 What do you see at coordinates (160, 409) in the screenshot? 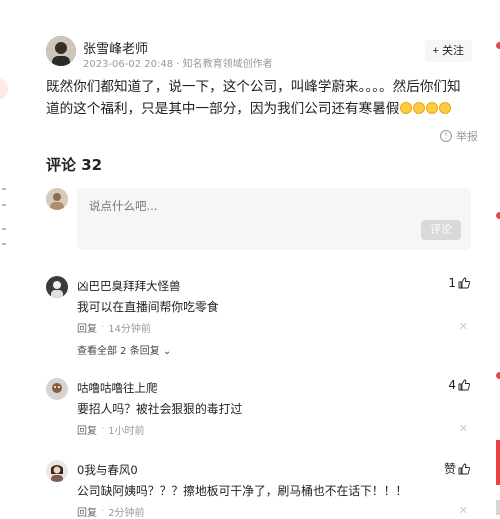
I see `comment-text: 要招人吗？被社会狠狠的毒打过` at bounding box center [160, 409].